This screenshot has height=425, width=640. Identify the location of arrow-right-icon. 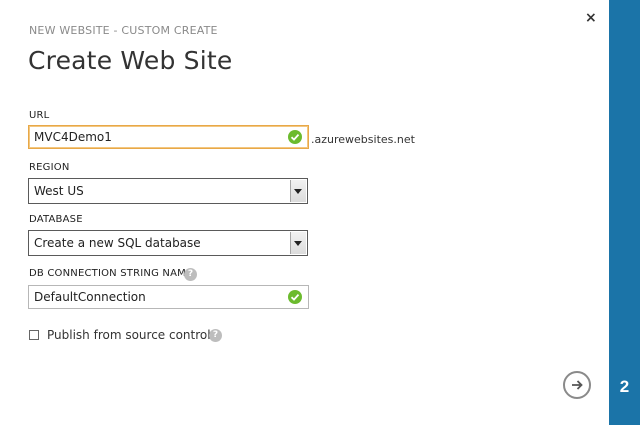
(577, 385).